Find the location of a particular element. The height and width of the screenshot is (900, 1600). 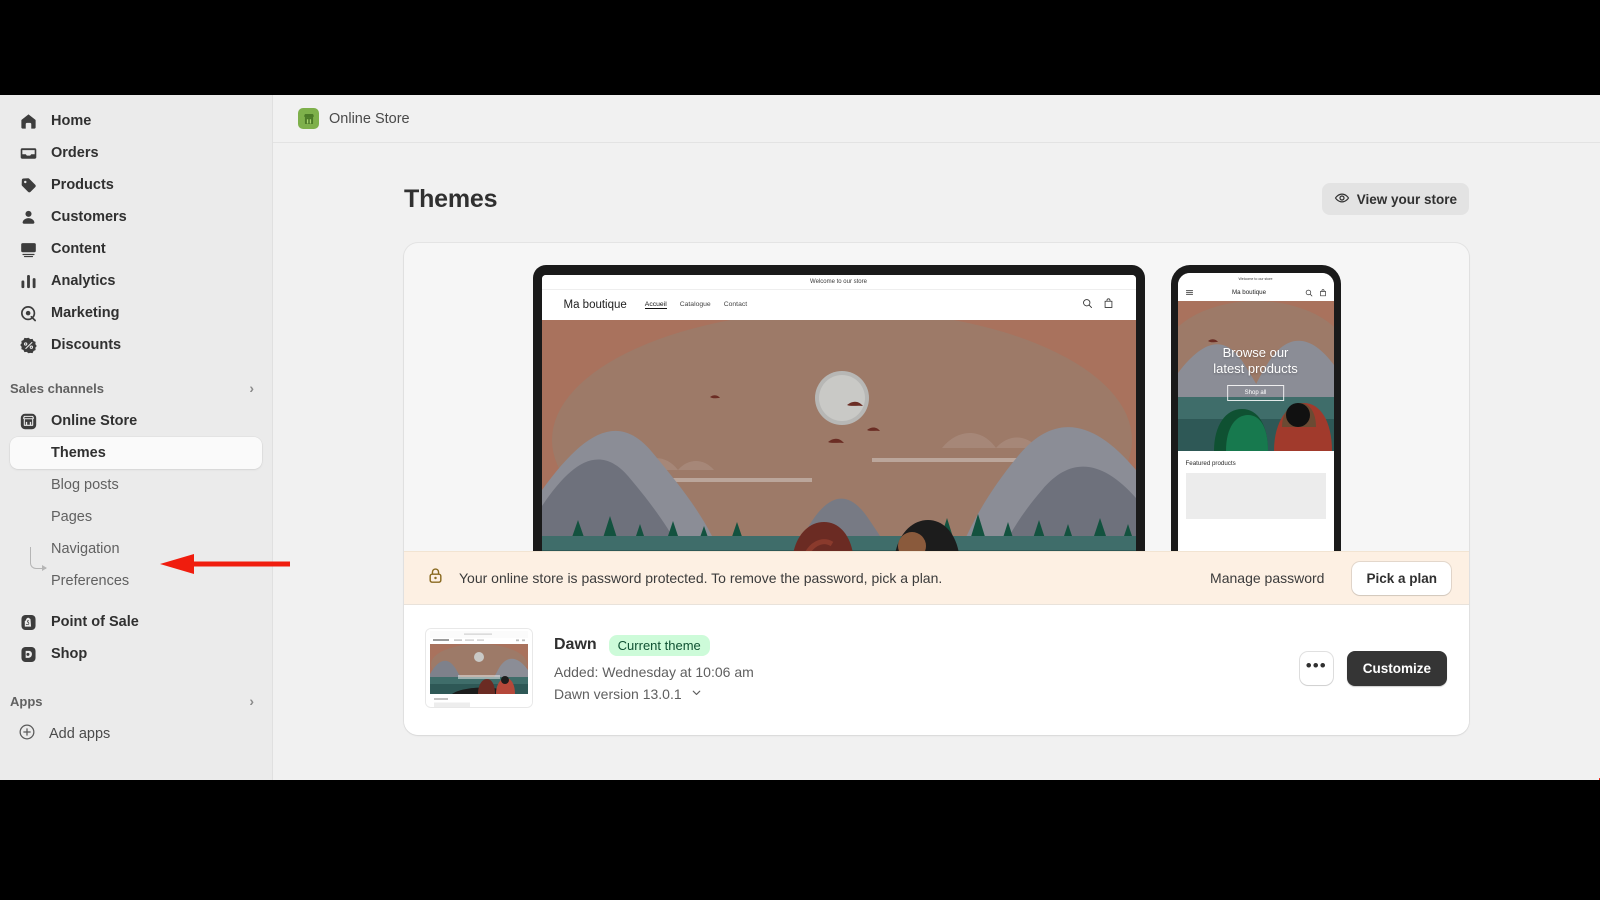

customize-button: Customize is located at coordinates (1396, 668).